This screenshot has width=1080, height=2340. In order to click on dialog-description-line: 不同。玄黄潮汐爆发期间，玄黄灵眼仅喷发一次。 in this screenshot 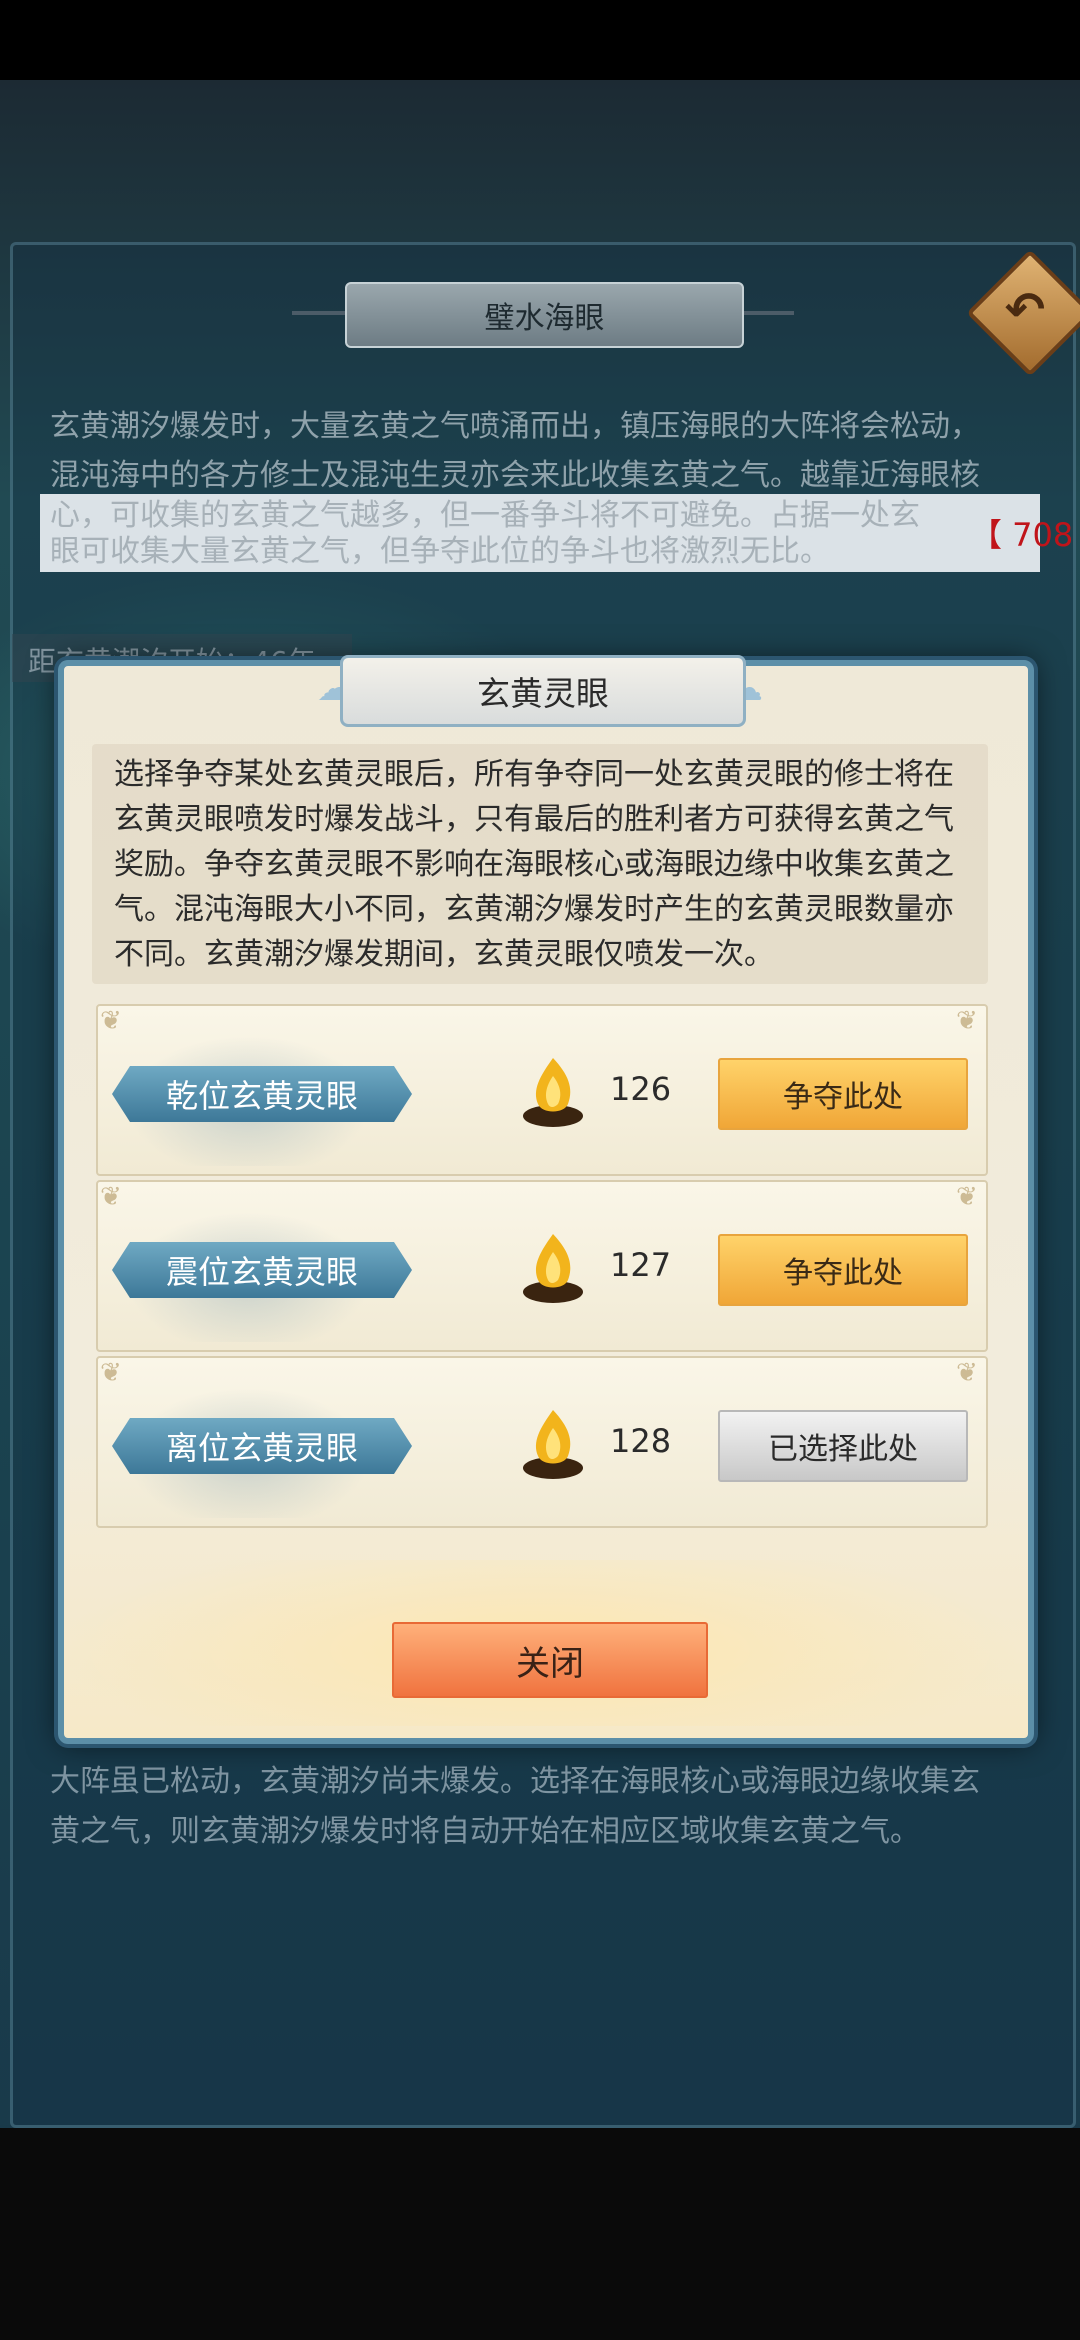, I will do `click(444, 954)`.